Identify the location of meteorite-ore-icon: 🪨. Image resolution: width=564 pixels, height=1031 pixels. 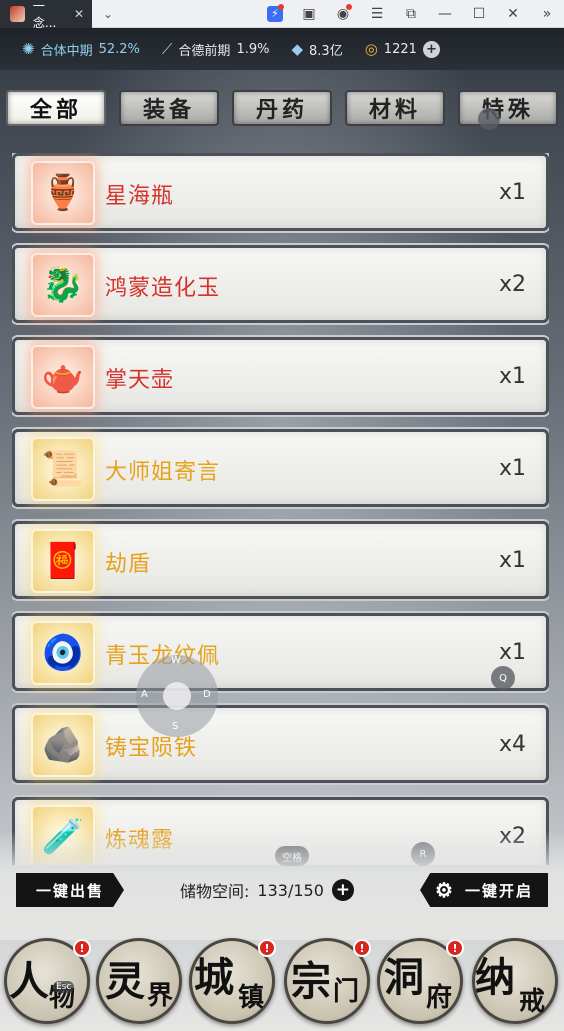
(63, 745).